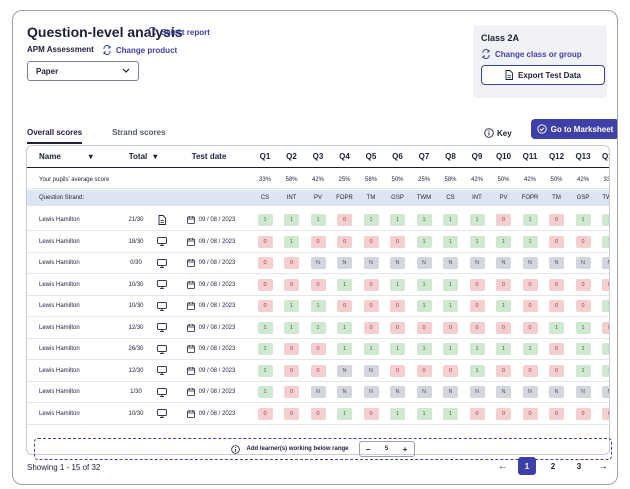 This screenshot has width=630, height=489. Describe the element at coordinates (603, 263) in the screenshot. I see `score-cell-q14: N` at that location.